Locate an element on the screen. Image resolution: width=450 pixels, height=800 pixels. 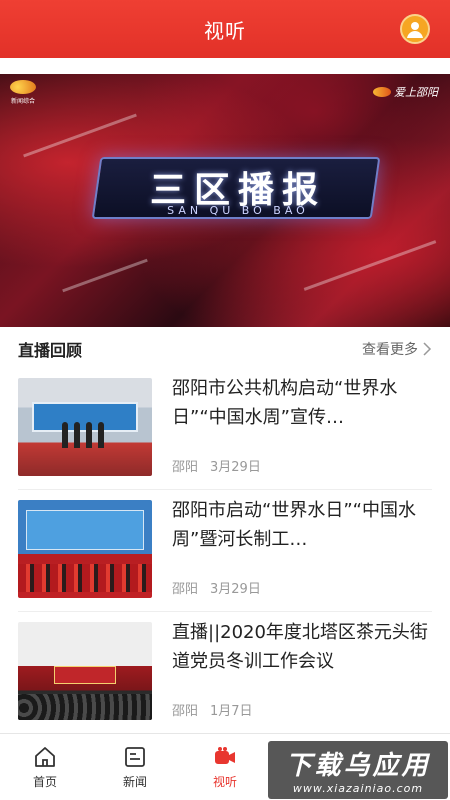
view-more-label: 查看更多 is located at coordinates (390, 350).